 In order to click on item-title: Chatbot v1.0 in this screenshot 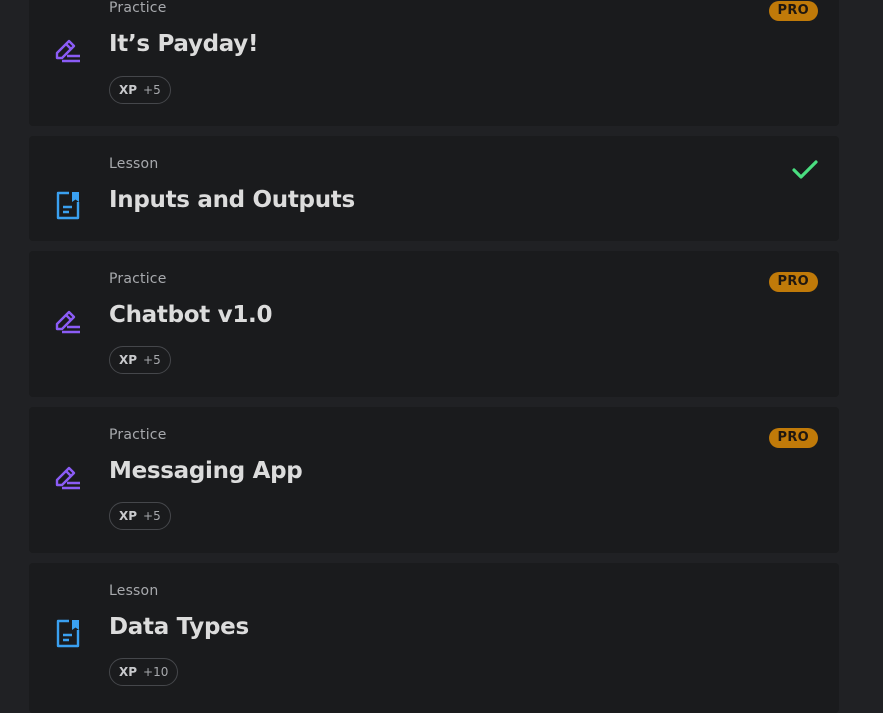, I will do `click(191, 315)`.